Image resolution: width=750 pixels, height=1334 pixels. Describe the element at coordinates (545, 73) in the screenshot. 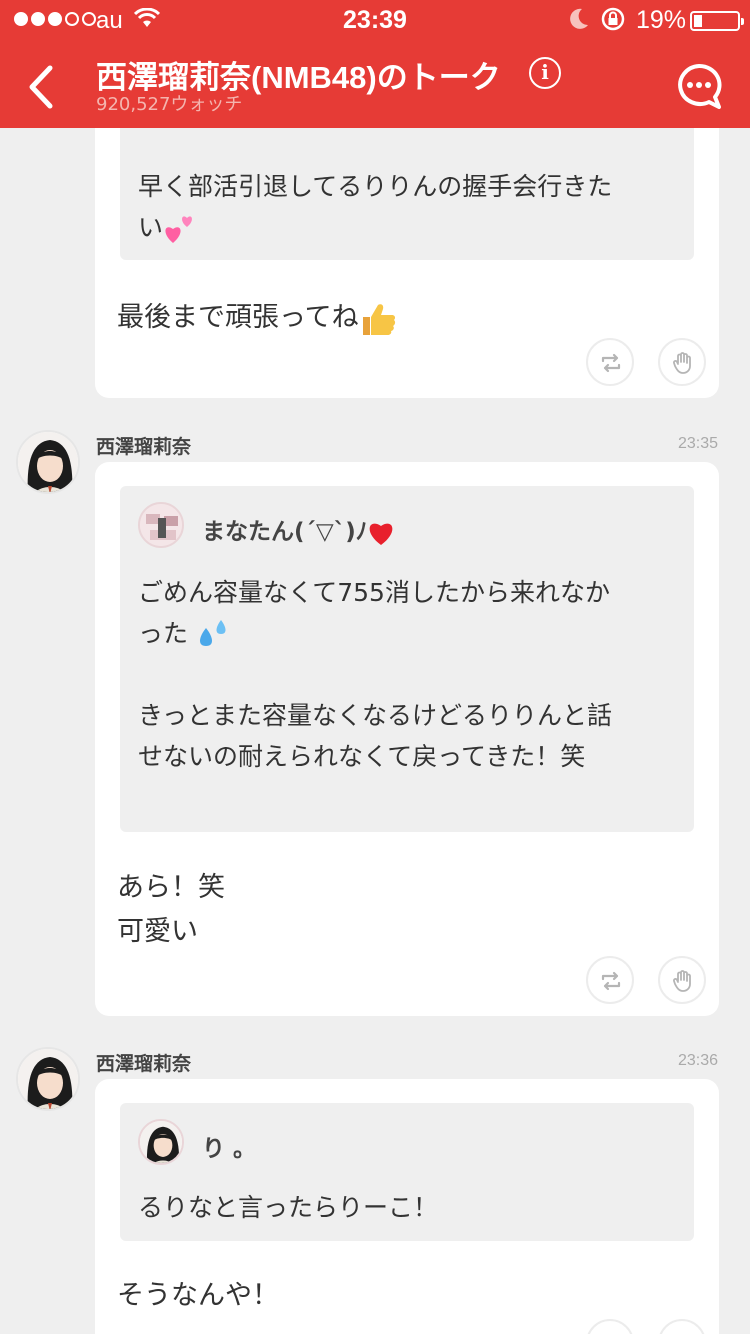

I see `info-icon: i` at that location.